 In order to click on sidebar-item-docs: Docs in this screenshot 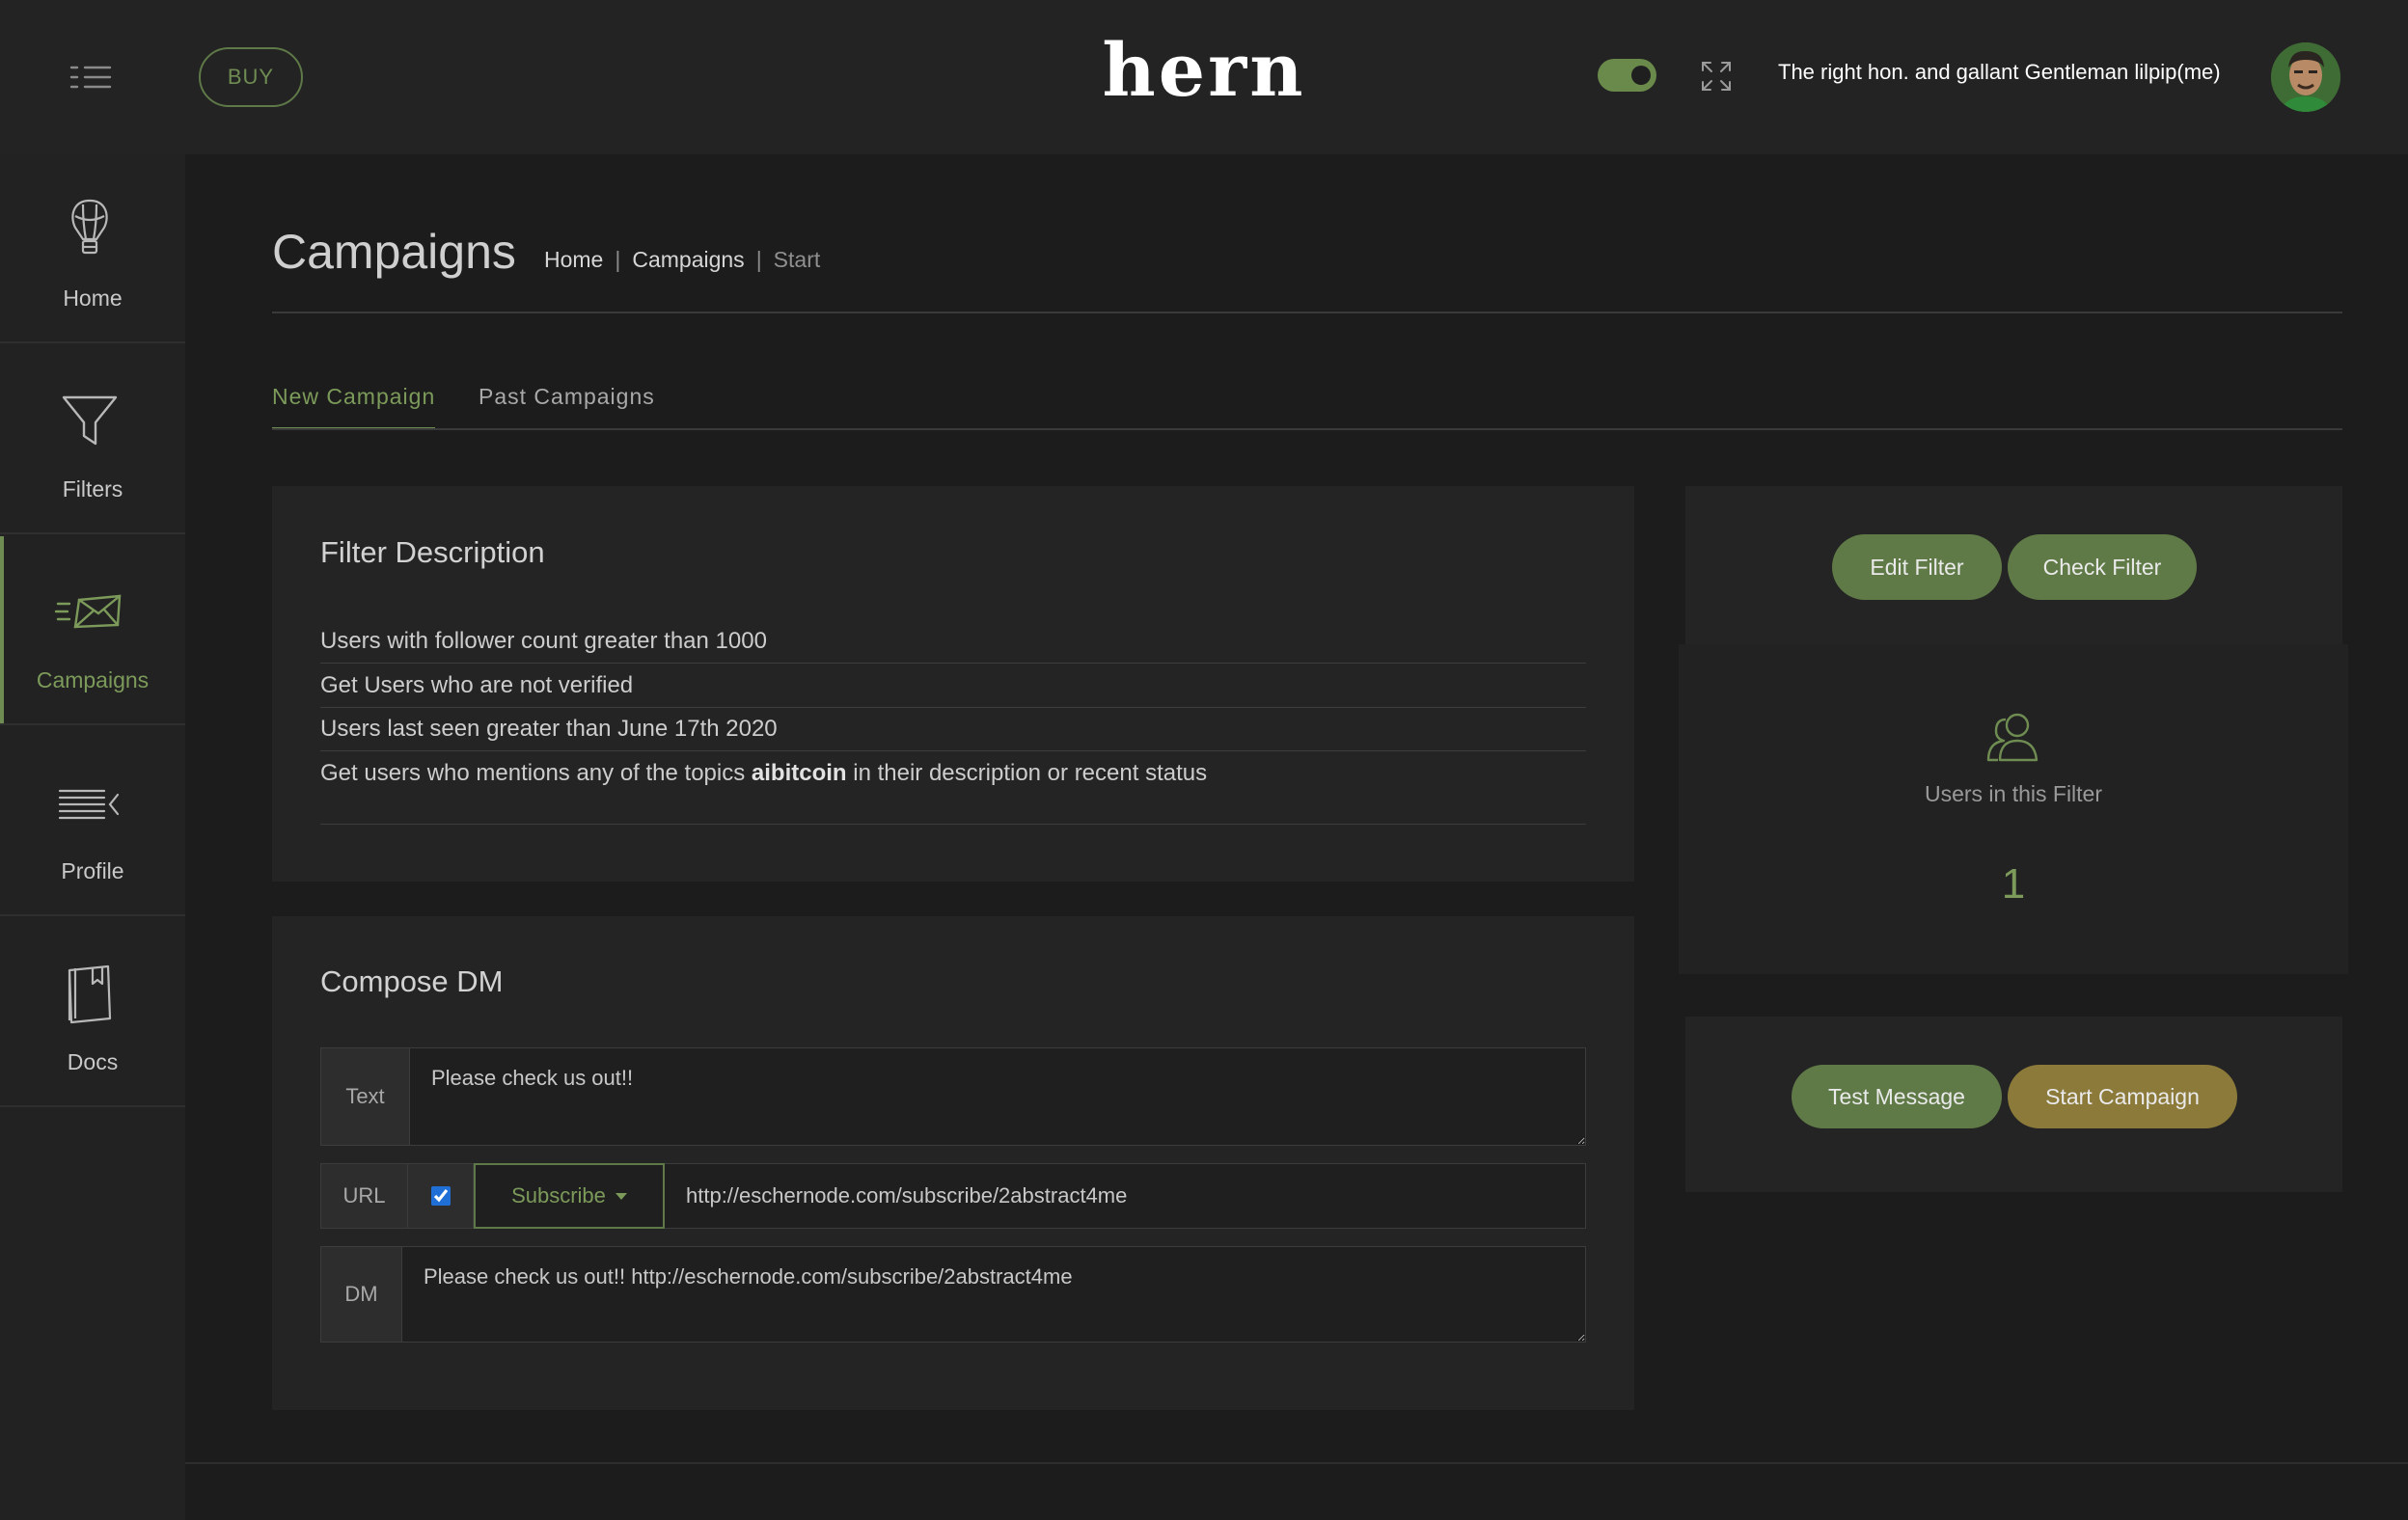, I will do `click(92, 1012)`.